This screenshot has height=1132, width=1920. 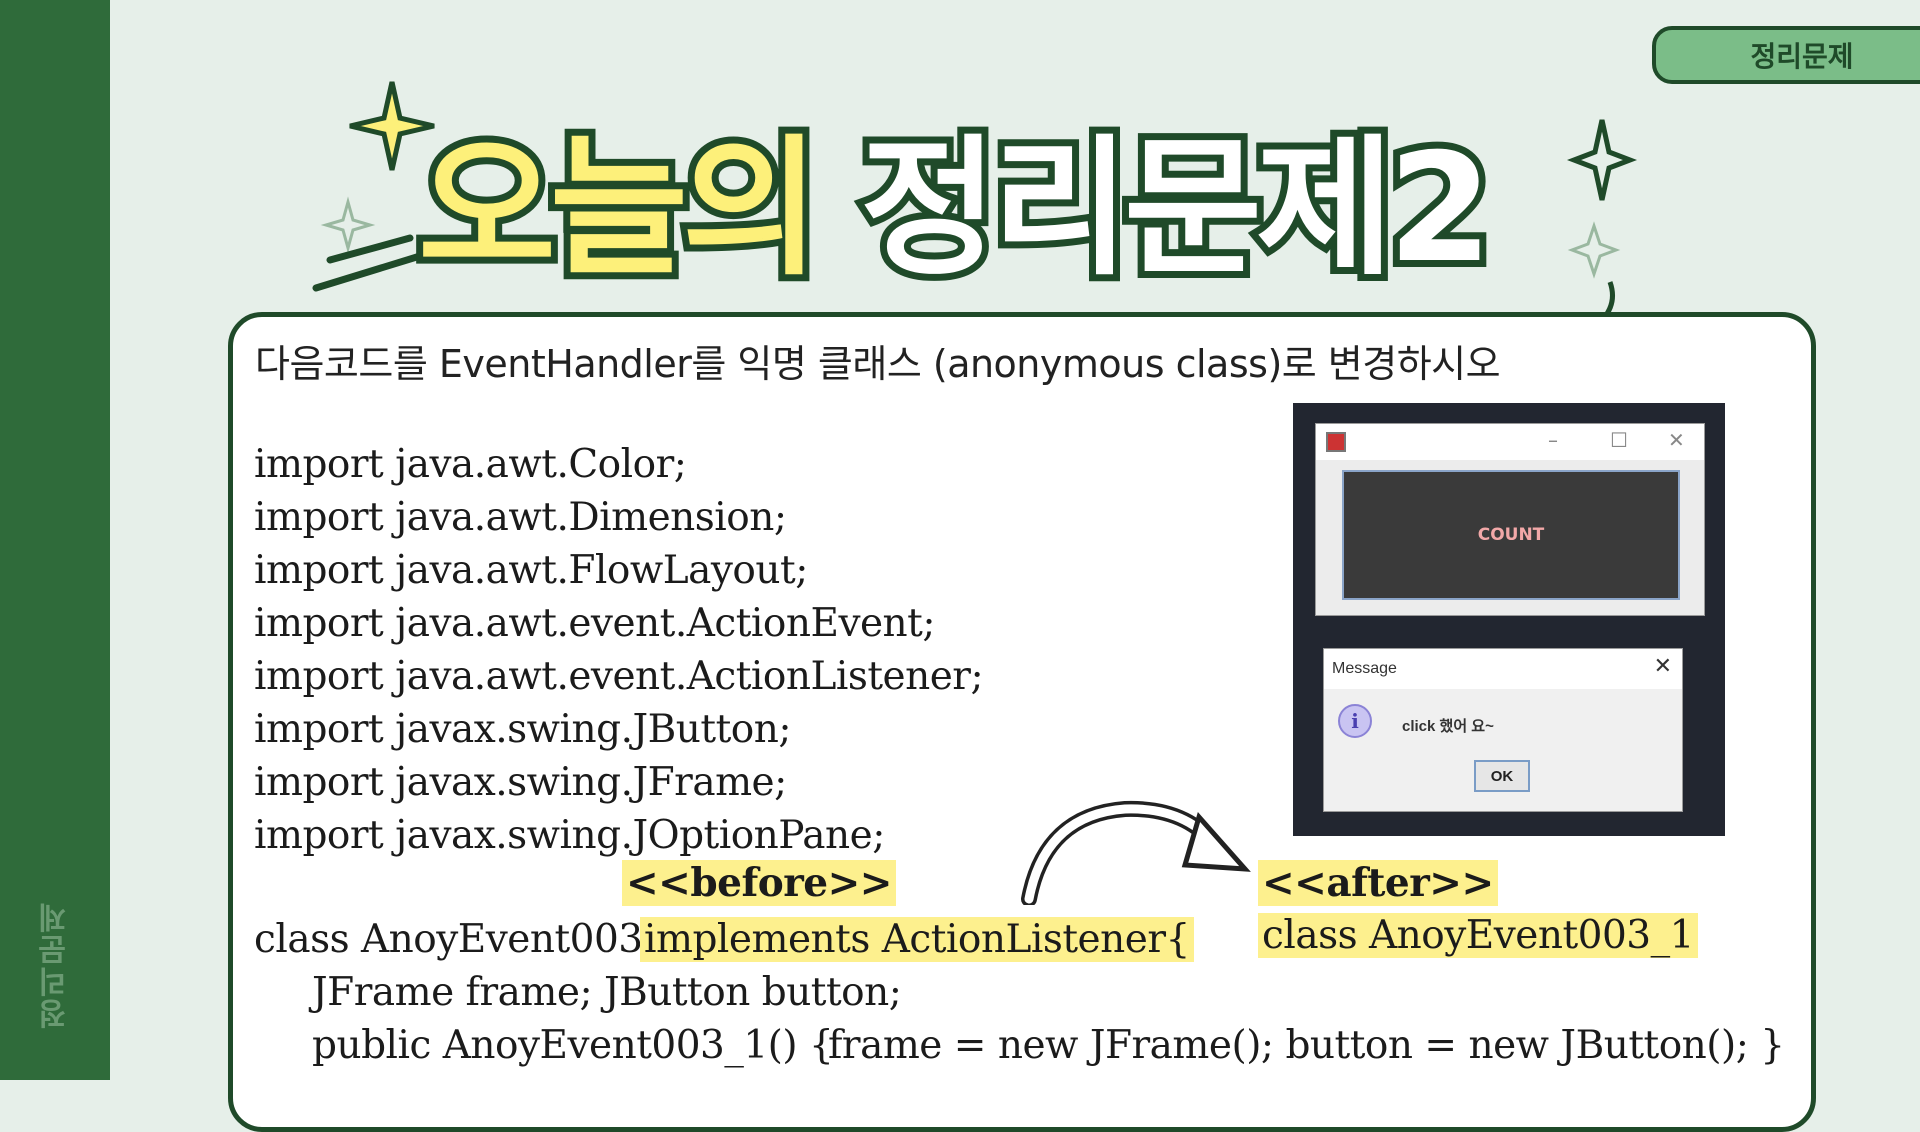 I want to click on title-part1: 오늘의, so click(x=616, y=209).